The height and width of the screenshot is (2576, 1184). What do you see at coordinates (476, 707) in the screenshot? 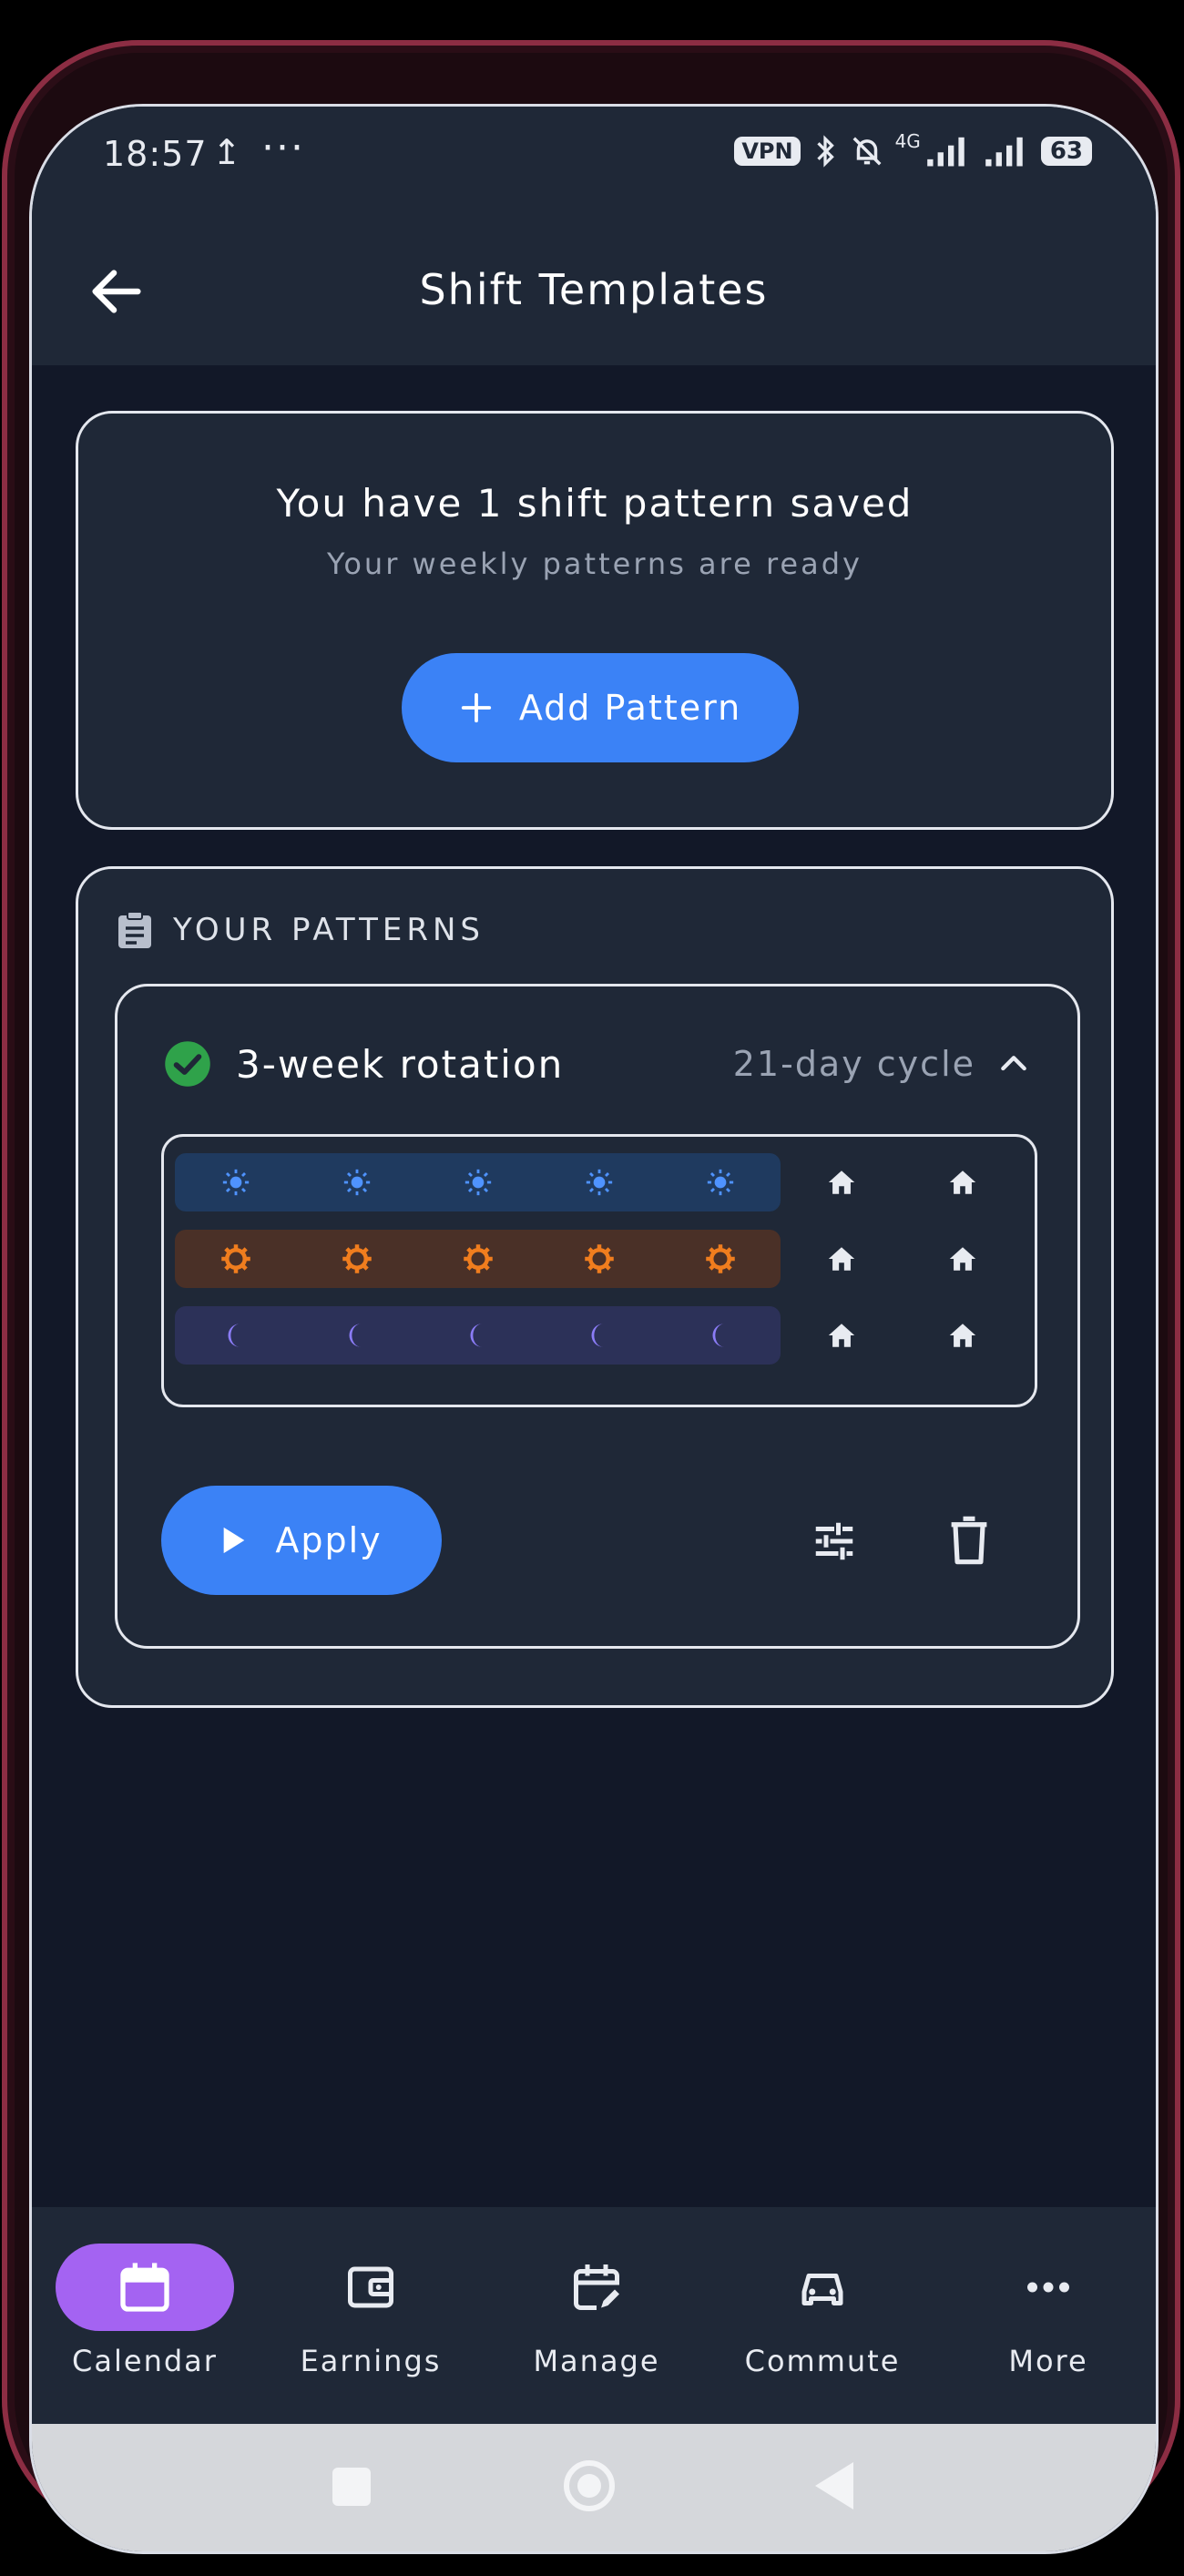
I see `plus-icon` at bounding box center [476, 707].